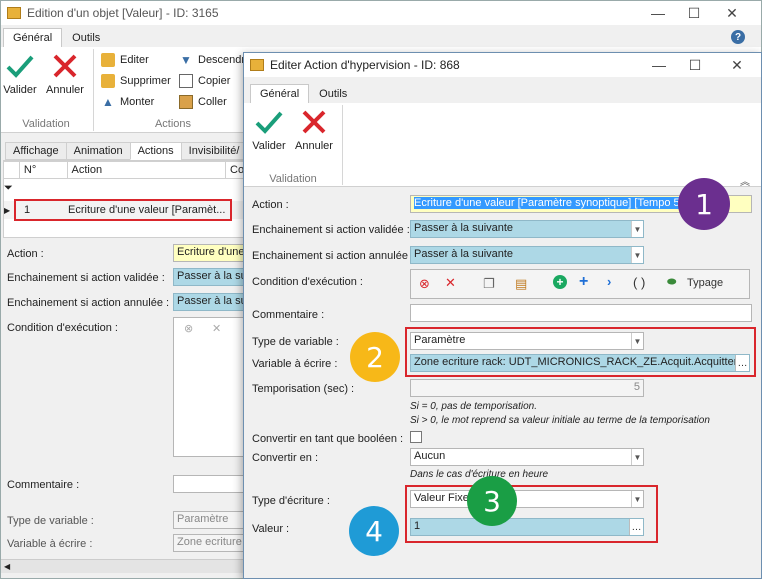 Image resolution: width=762 pixels, height=579 pixels. Describe the element at coordinates (257, 65) in the screenshot. I see `folder-icon` at that location.